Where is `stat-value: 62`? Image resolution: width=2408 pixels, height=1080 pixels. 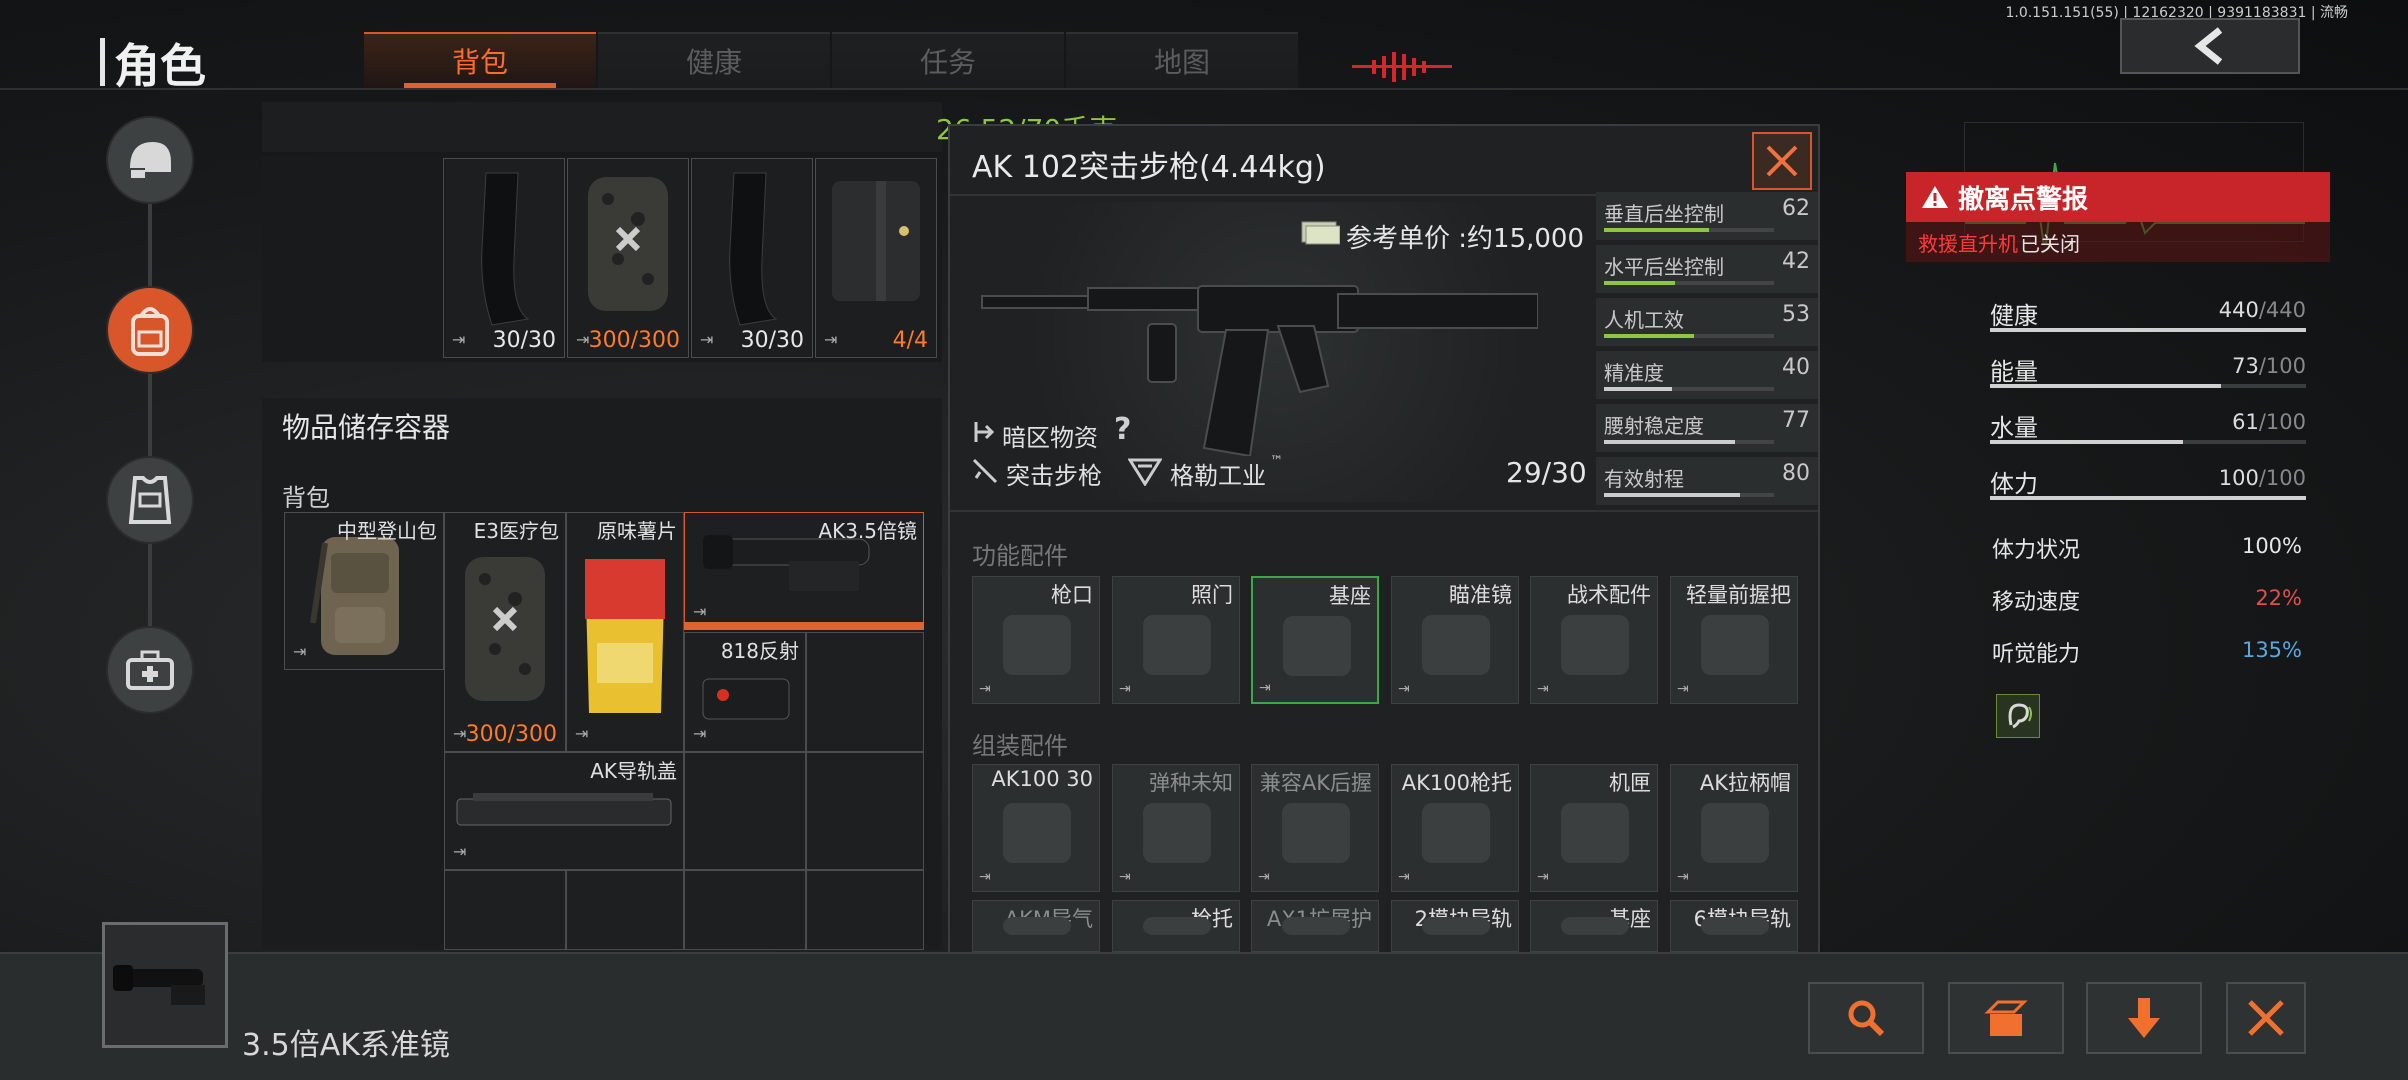 stat-value: 62 is located at coordinates (1796, 208).